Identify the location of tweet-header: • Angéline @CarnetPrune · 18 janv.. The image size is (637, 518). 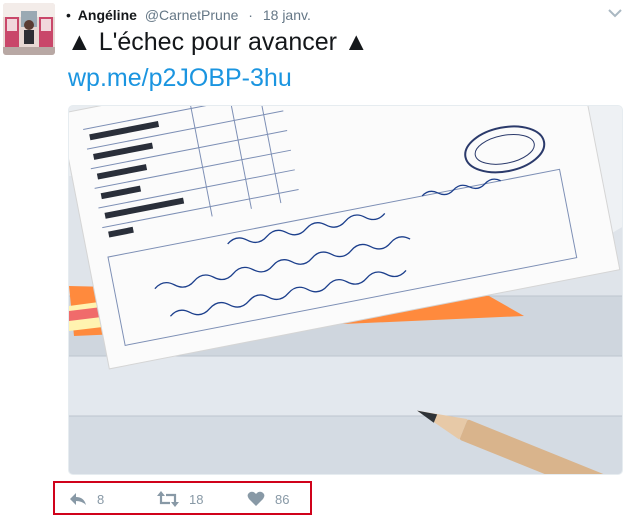
(188, 15).